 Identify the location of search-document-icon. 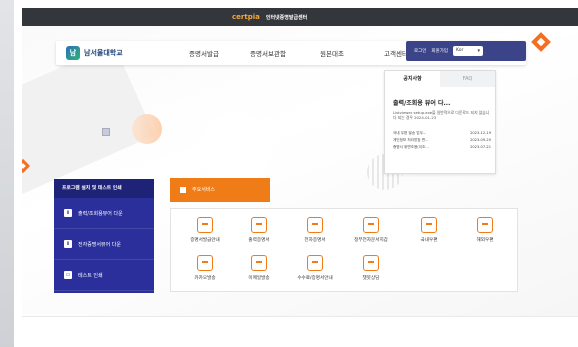
(205, 225).